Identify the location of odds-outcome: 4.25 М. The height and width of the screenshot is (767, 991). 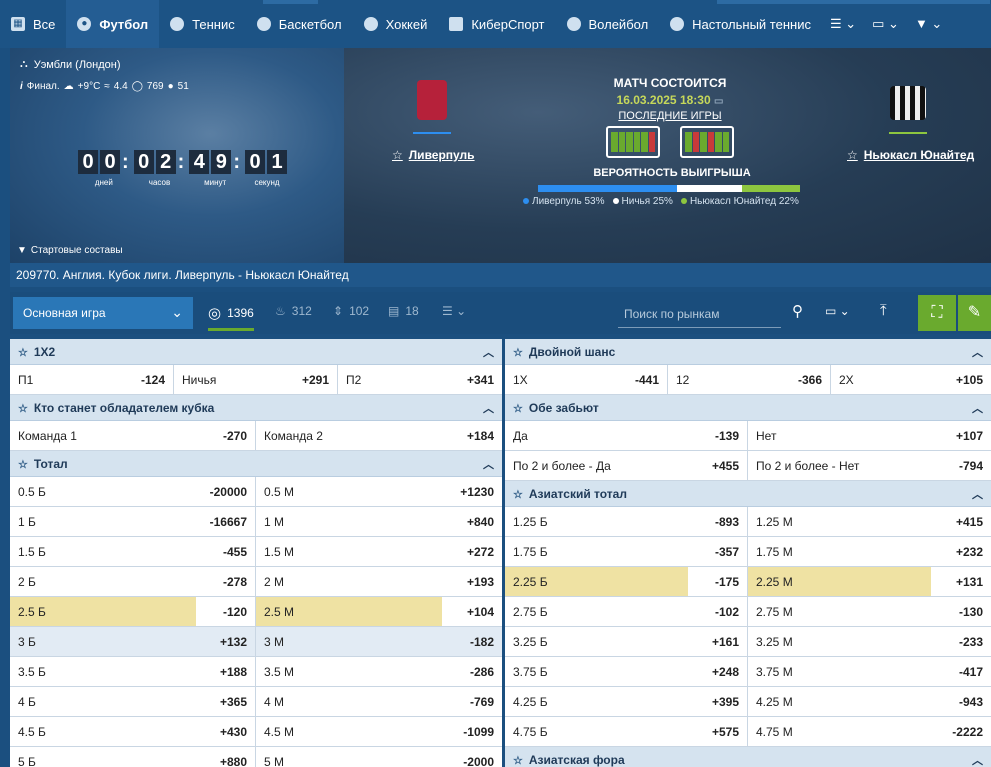
(839, 701).